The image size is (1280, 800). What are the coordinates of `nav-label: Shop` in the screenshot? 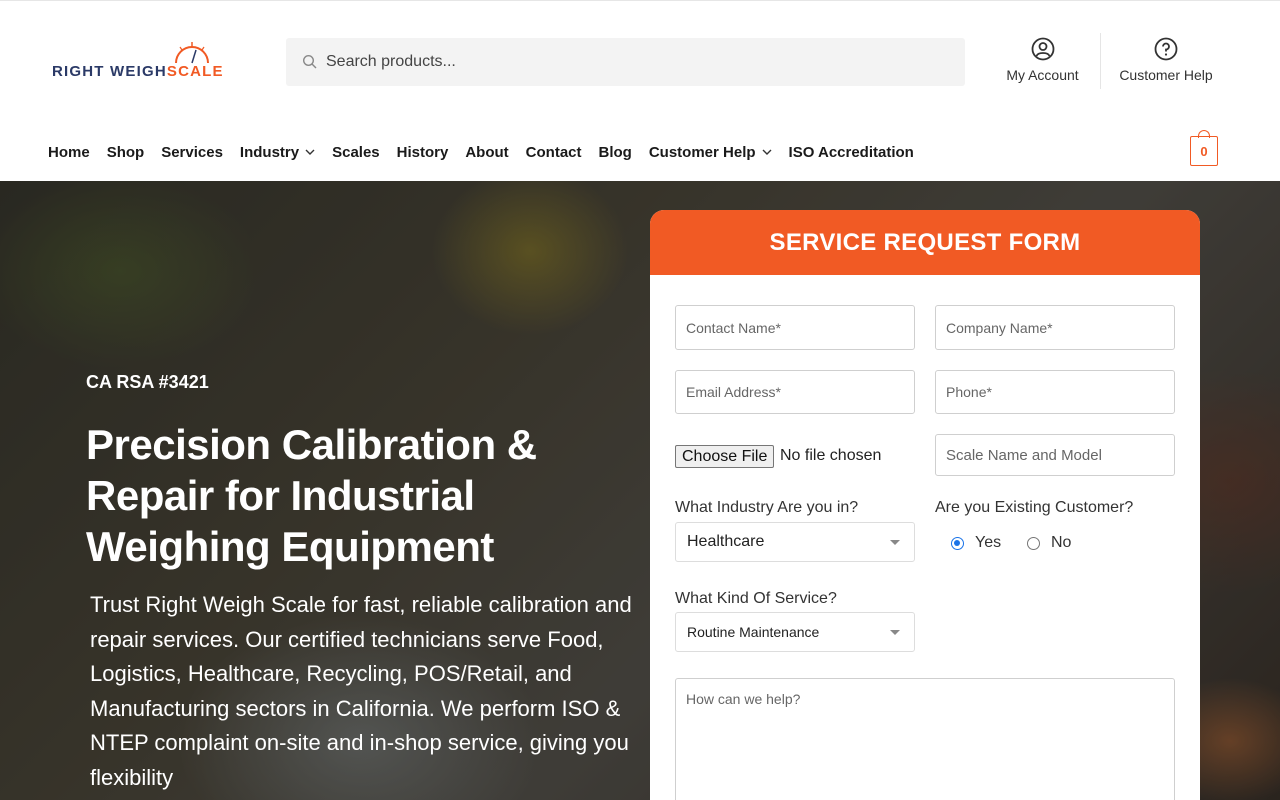 It's located at (125, 152).